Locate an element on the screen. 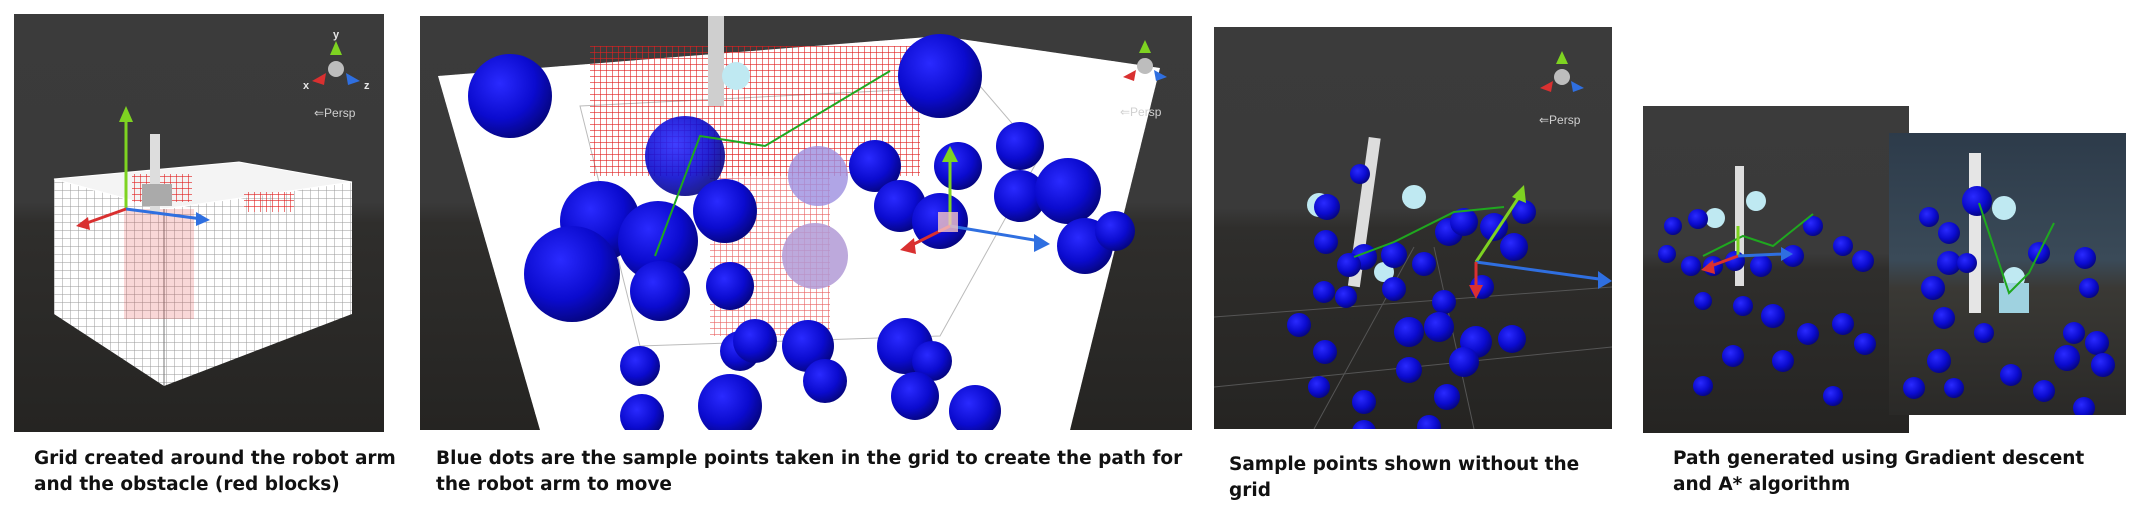 The image size is (2141, 517). viewport-path-inset is located at coordinates (2007, 274).